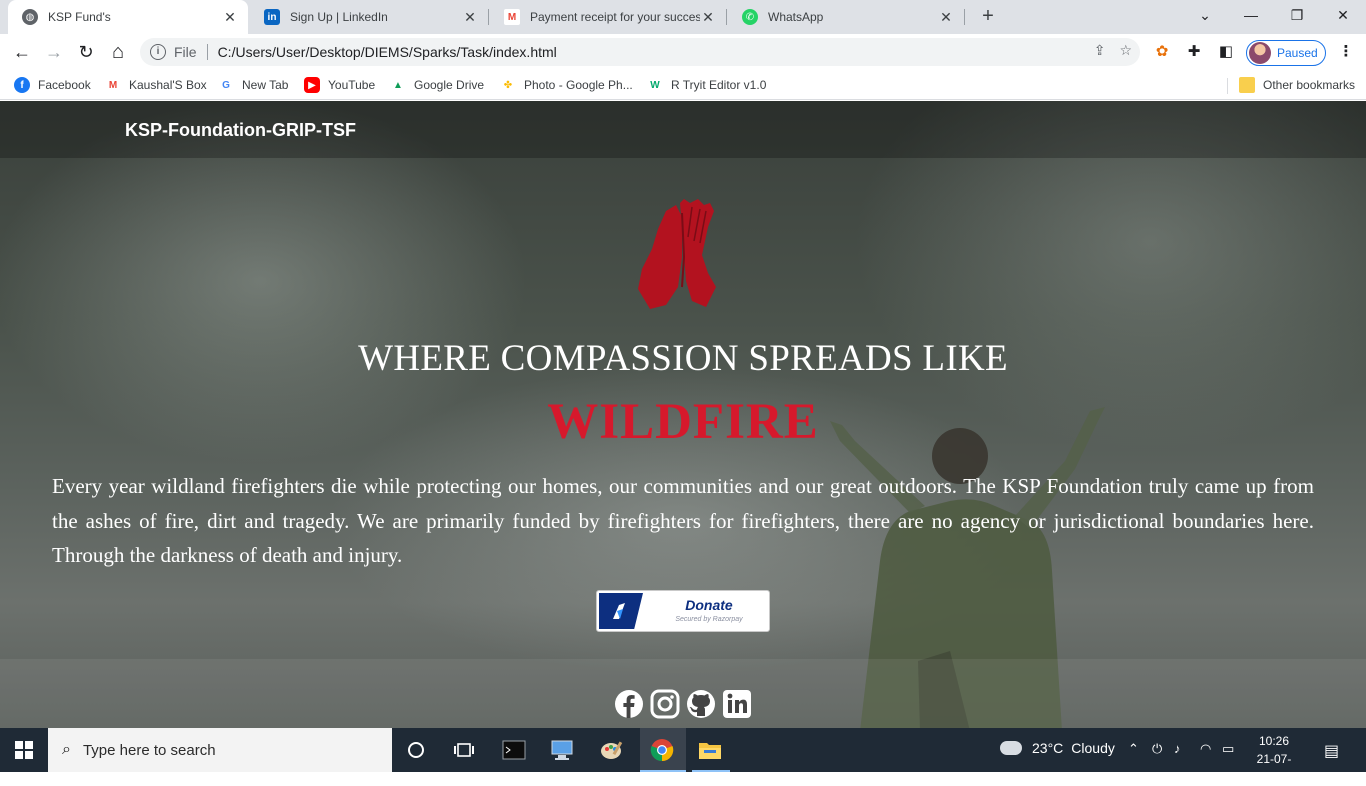 Image resolution: width=1366 pixels, height=786 pixels. Describe the element at coordinates (416, 750) in the screenshot. I see `cortana-icon` at that location.